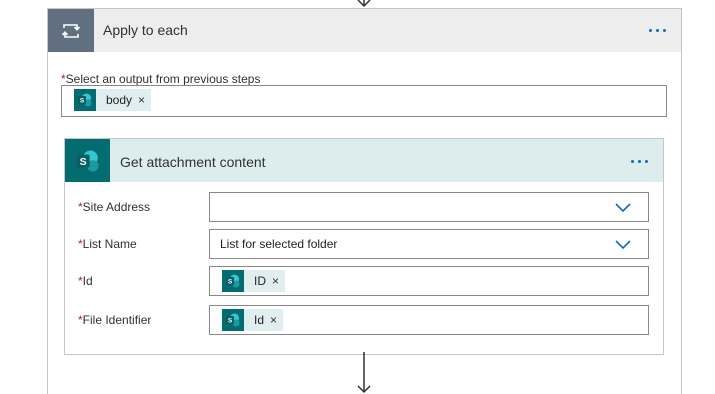 This screenshot has width=715, height=394. Describe the element at coordinates (364, 101) in the screenshot. I see `select-output-input: S body ×` at that location.